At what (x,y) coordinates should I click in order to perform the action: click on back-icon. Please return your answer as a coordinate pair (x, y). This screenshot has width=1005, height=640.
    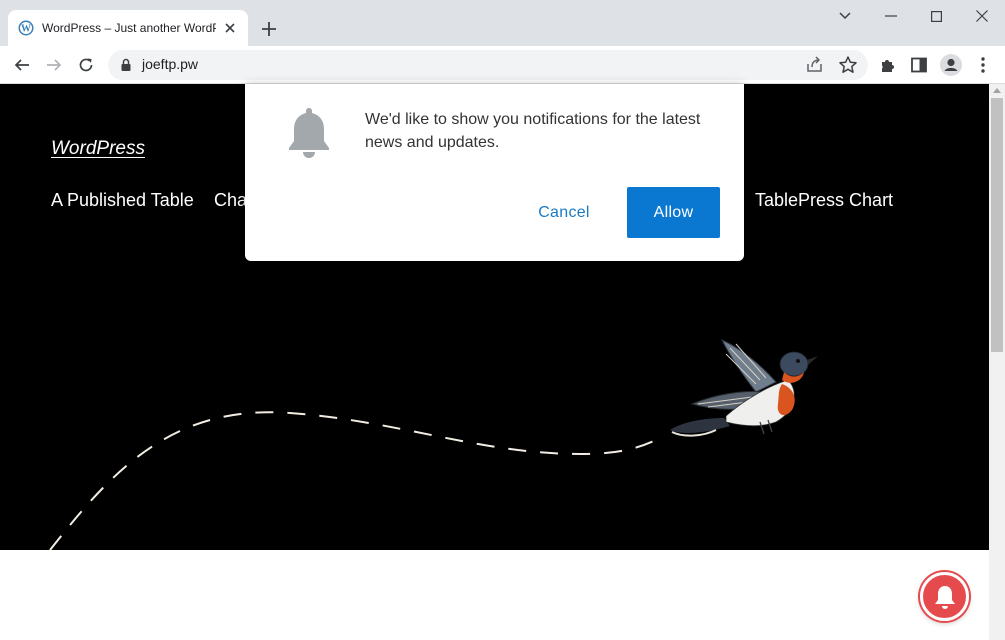
    Looking at the image, I should click on (22, 65).